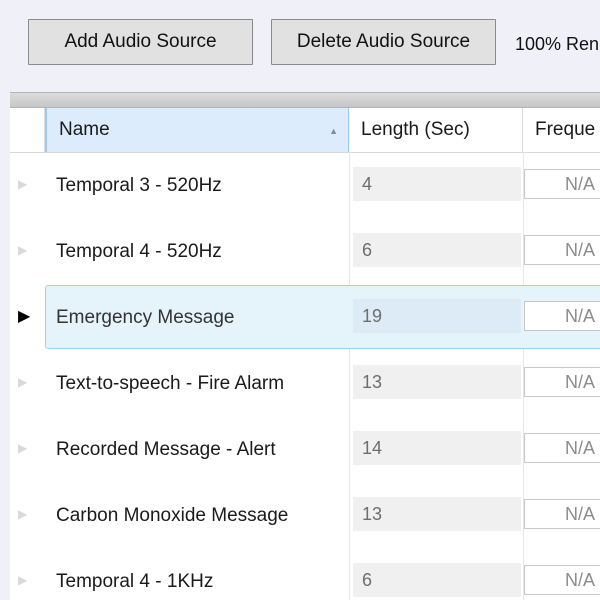  What do you see at coordinates (140, 42) in the screenshot?
I see `add-audio-source-button: Add Audio Source` at bounding box center [140, 42].